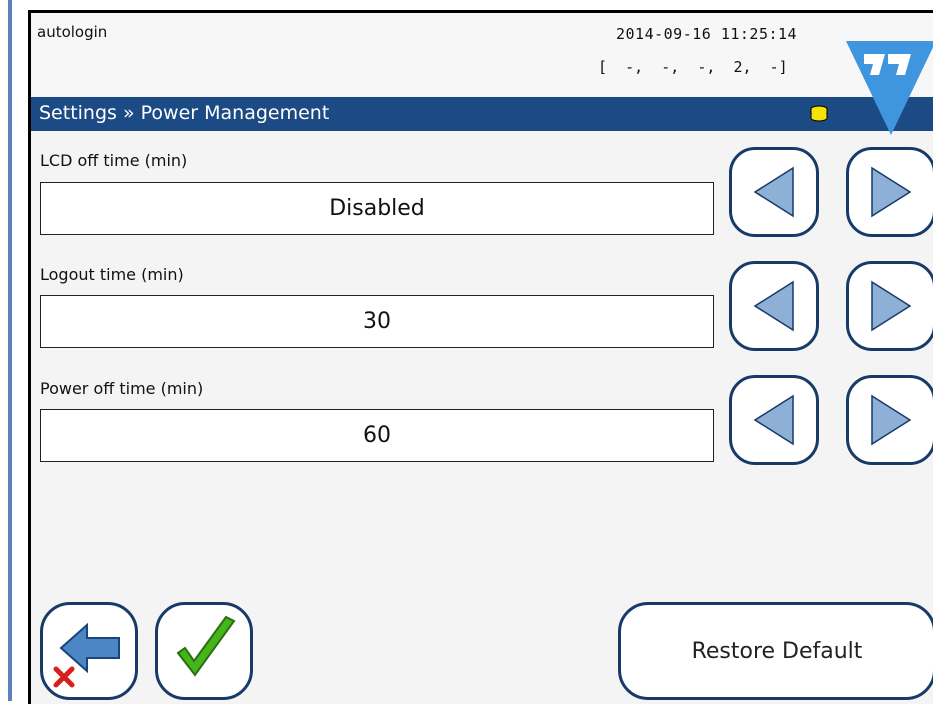 The image size is (933, 704). Describe the element at coordinates (184, 113) in the screenshot. I see `page-title: Settings » Power Management` at that location.